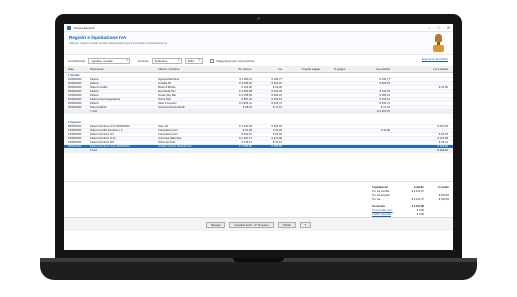  What do you see at coordinates (429, 27) in the screenshot?
I see `minimize-icon: –` at bounding box center [429, 27].